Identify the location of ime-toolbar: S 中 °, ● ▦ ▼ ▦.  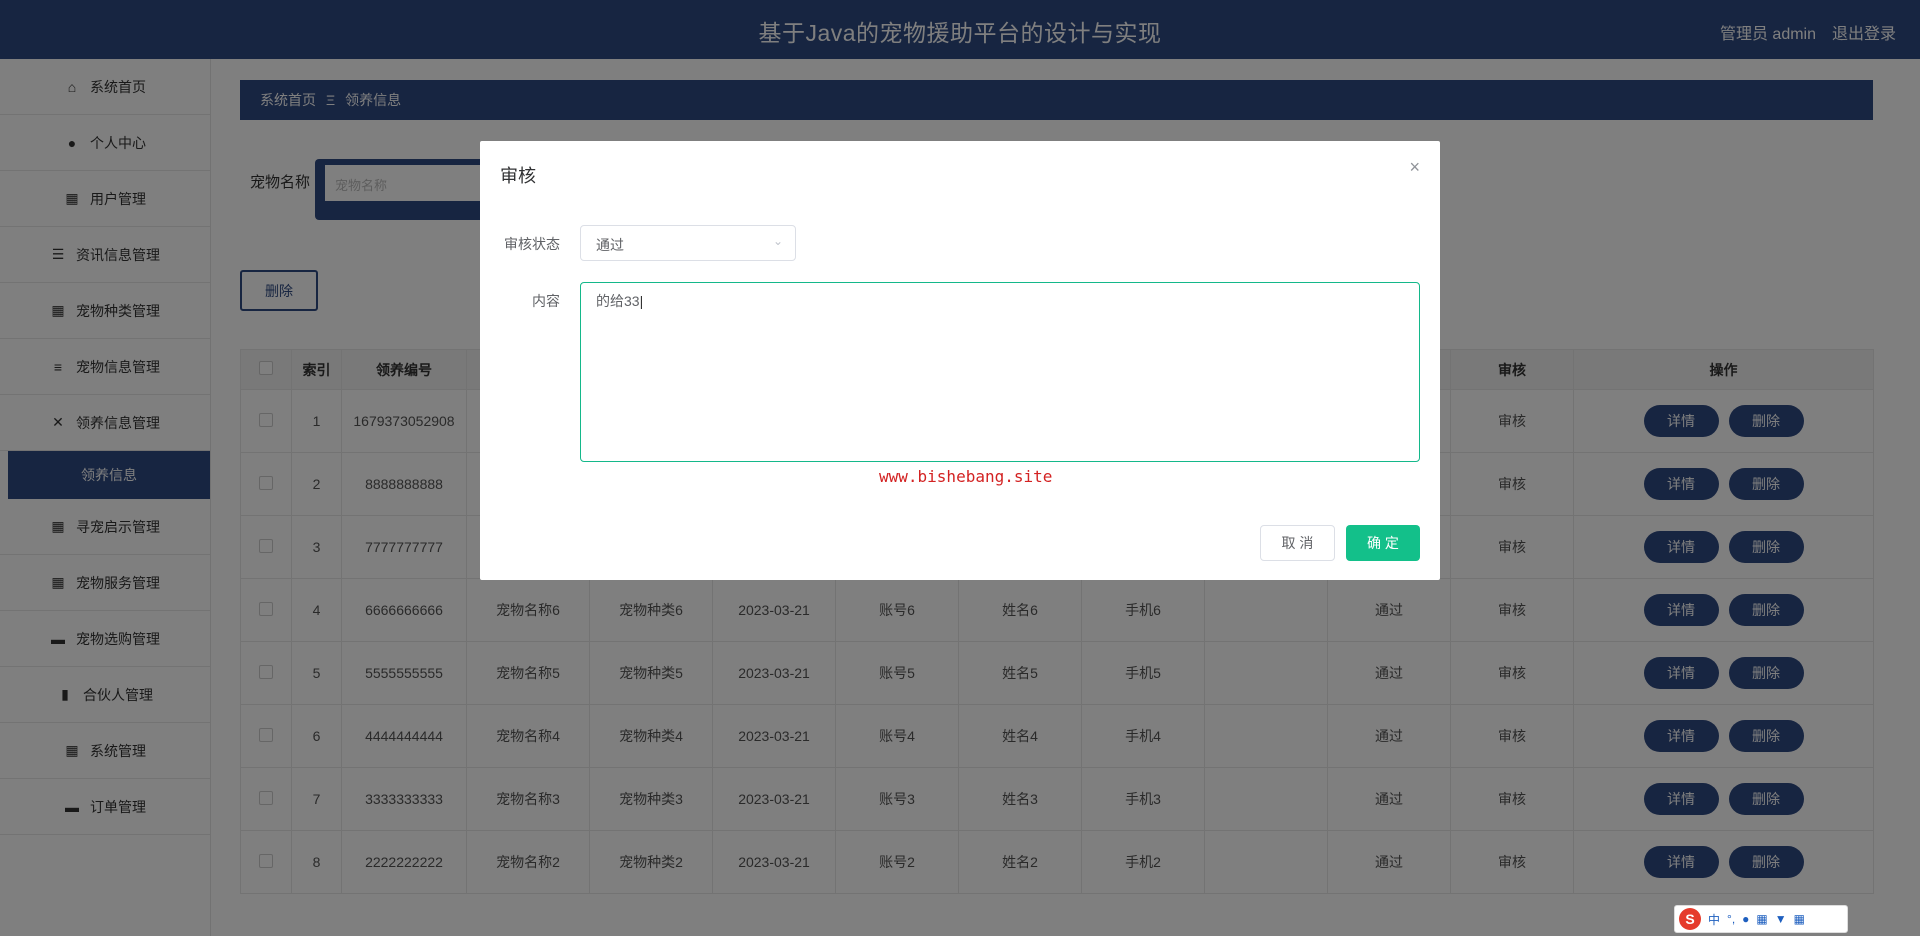
(1761, 919).